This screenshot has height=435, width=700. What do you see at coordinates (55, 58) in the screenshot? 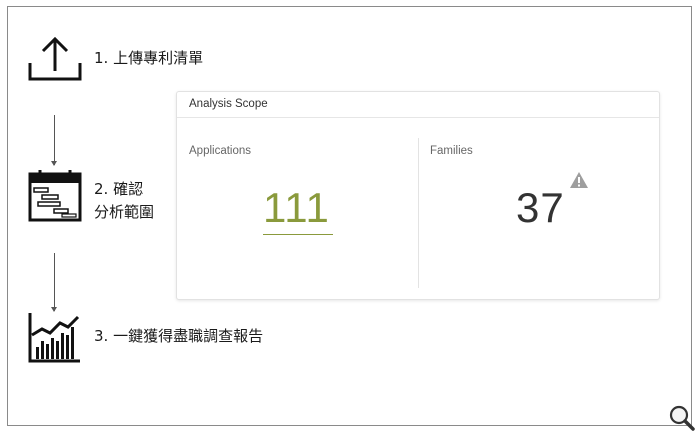
I see `upload-icon` at bounding box center [55, 58].